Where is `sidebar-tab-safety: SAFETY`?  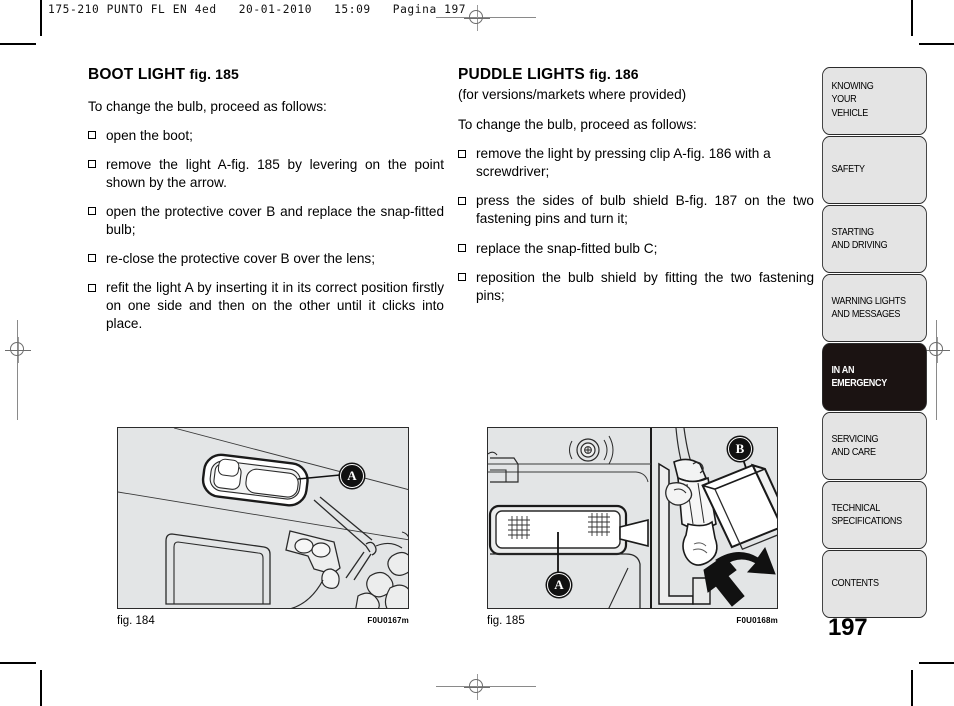
sidebar-tab-safety: SAFETY is located at coordinates (874, 170).